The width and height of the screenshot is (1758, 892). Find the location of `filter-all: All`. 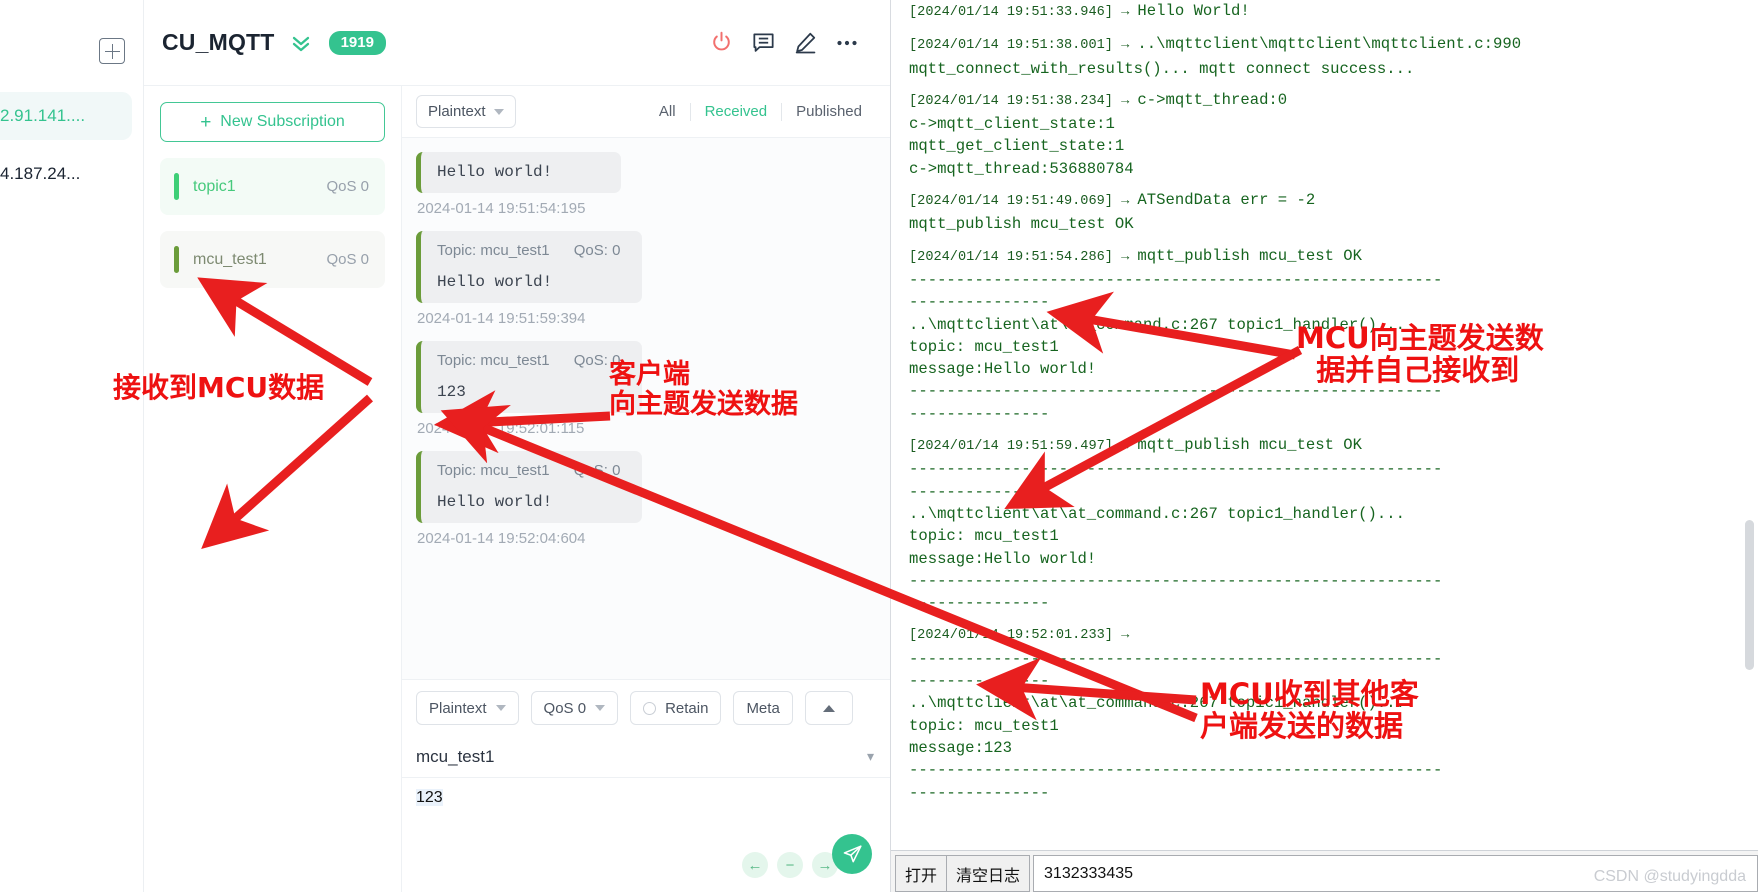

filter-all: All is located at coordinates (667, 111).